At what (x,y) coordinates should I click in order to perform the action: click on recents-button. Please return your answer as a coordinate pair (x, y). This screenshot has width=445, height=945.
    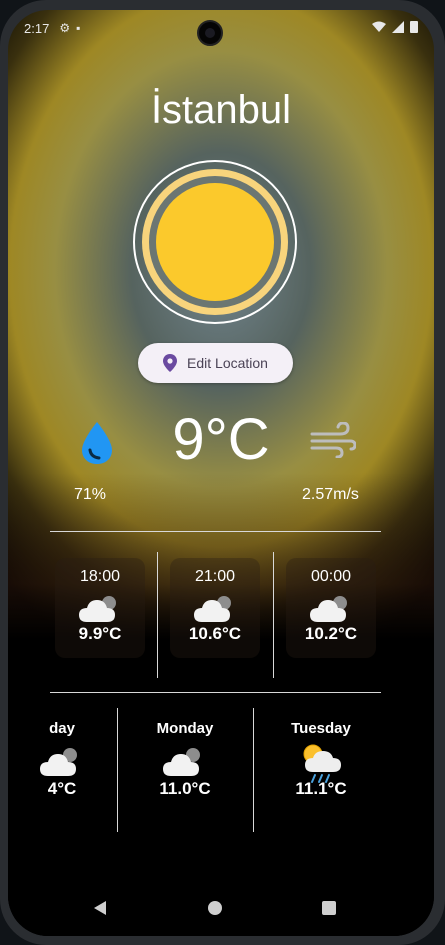
    Looking at the image, I should click on (329, 908).